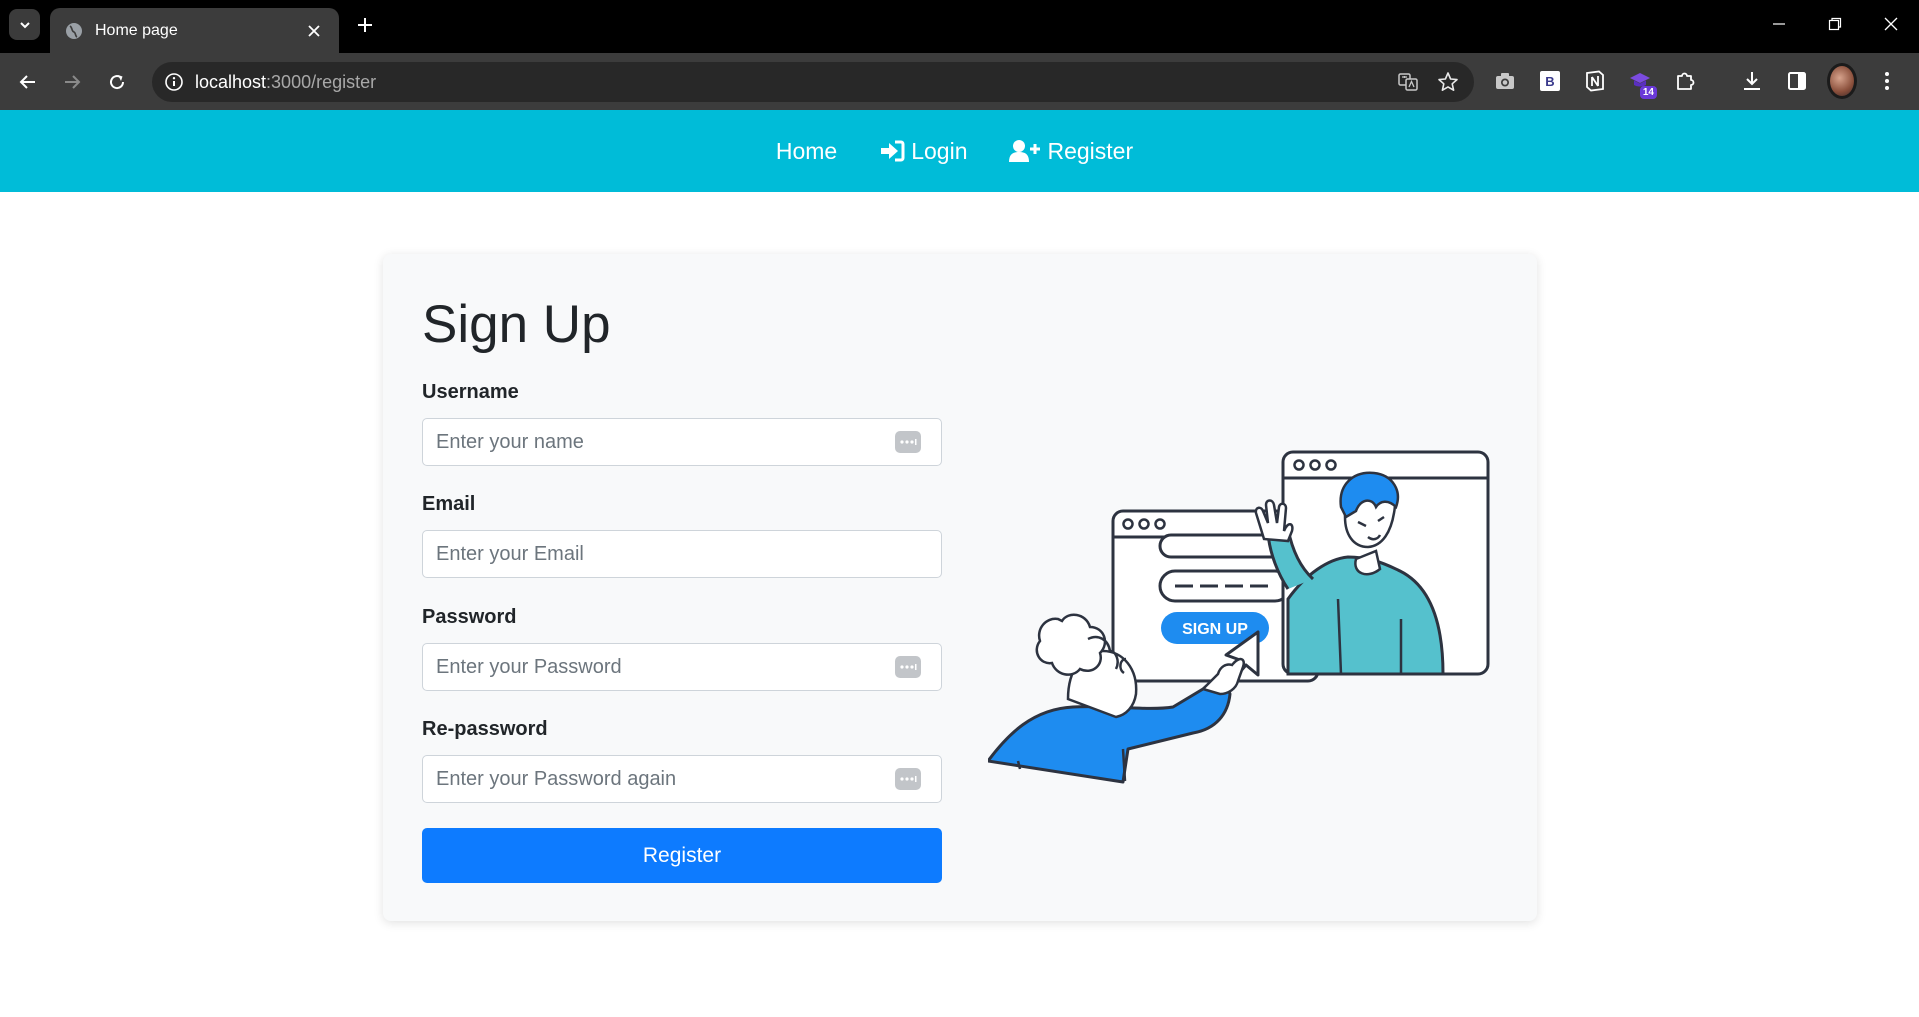 The image size is (1919, 1017). Describe the element at coordinates (321, 81) in the screenshot. I see `url-path: :3000/register` at that location.